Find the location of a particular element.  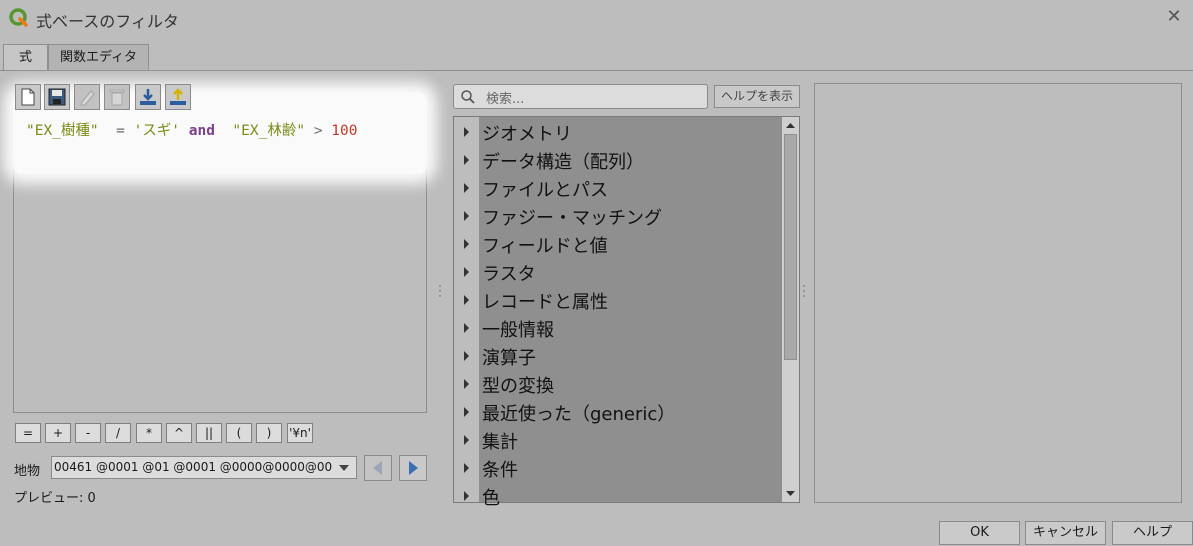

save-button is located at coordinates (57, 97).